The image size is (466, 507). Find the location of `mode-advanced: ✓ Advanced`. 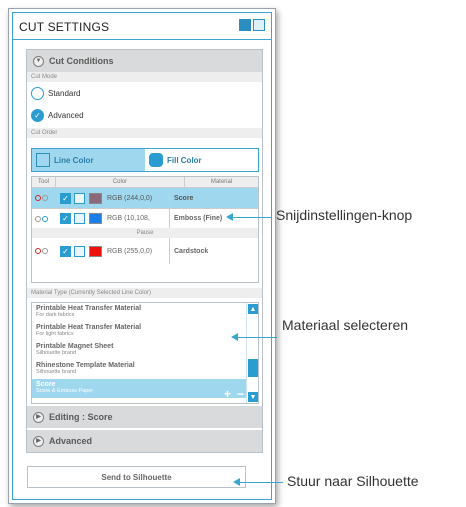

mode-advanced: ✓ Advanced is located at coordinates (144, 115).